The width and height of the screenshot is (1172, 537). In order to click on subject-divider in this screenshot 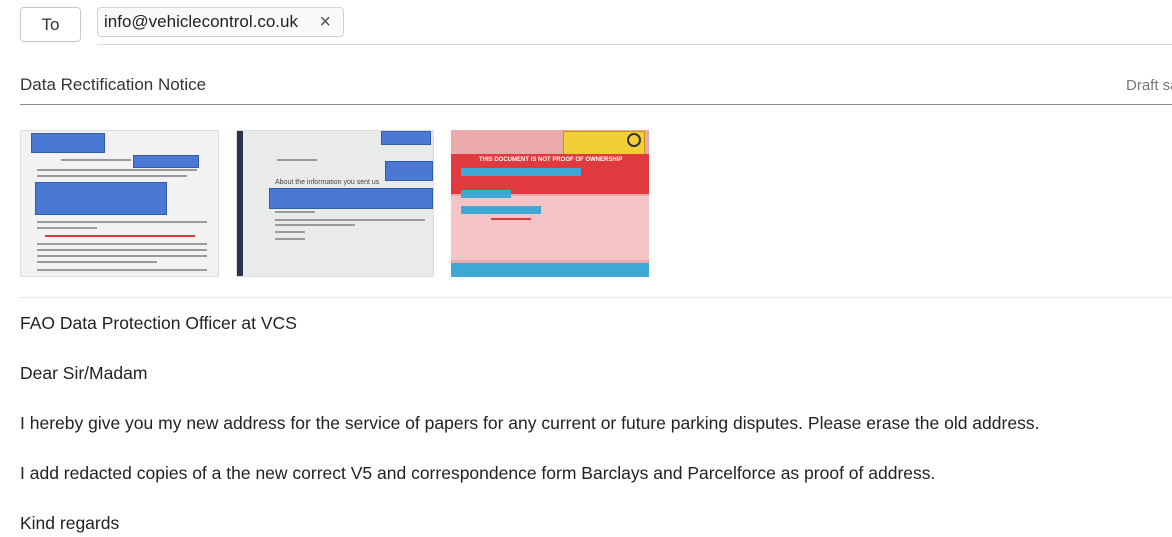, I will do `click(596, 104)`.